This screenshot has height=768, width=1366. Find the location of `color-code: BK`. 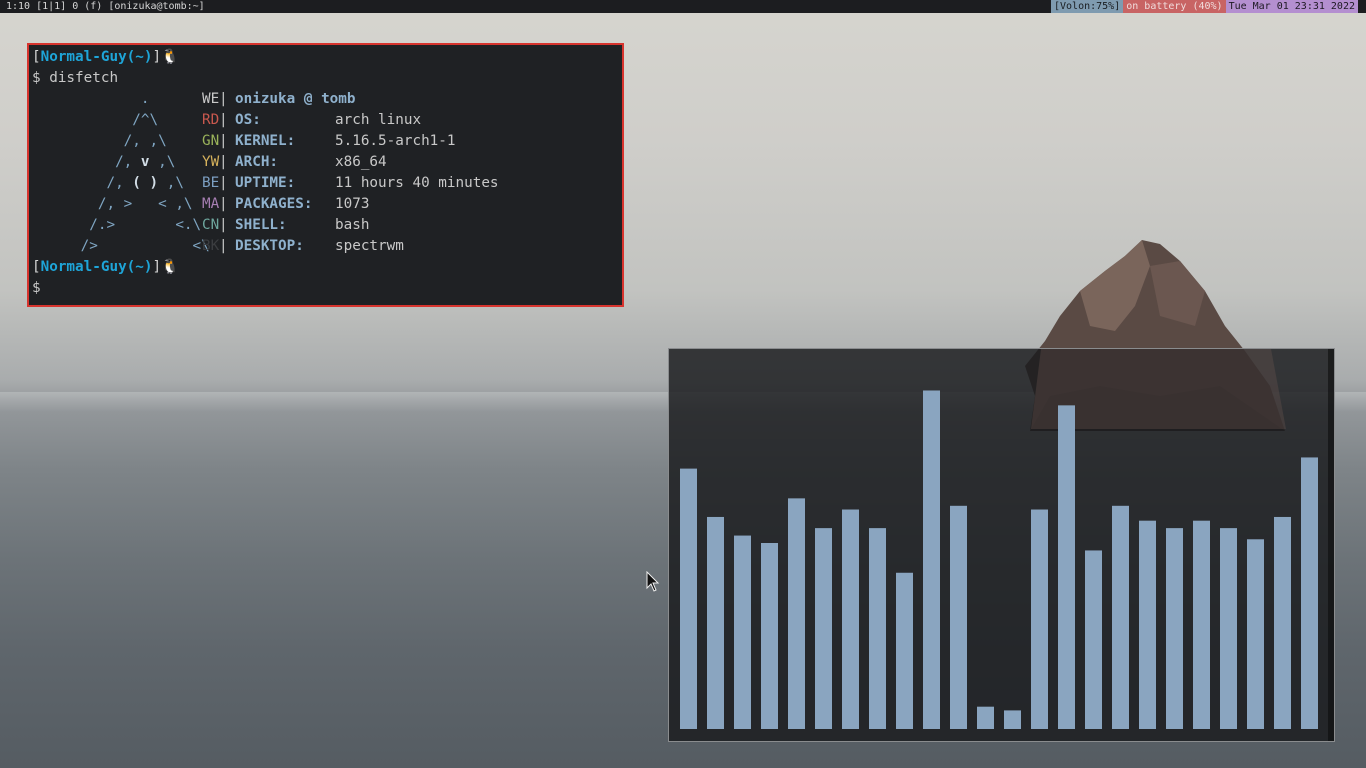

color-code: BK is located at coordinates (211, 246).